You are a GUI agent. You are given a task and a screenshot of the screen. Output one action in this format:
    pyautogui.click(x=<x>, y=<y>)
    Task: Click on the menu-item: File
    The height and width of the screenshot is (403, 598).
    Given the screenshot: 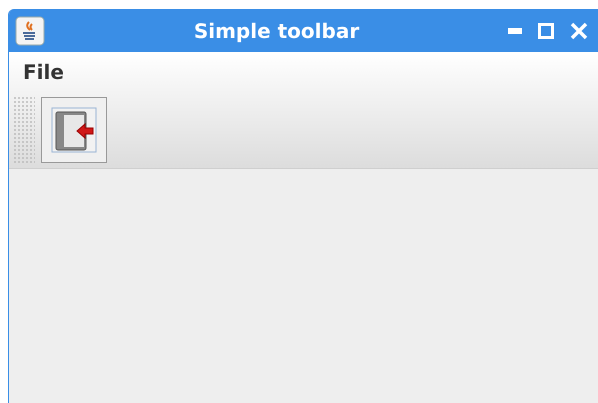 What is the action you would take?
    pyautogui.click(x=43, y=72)
    